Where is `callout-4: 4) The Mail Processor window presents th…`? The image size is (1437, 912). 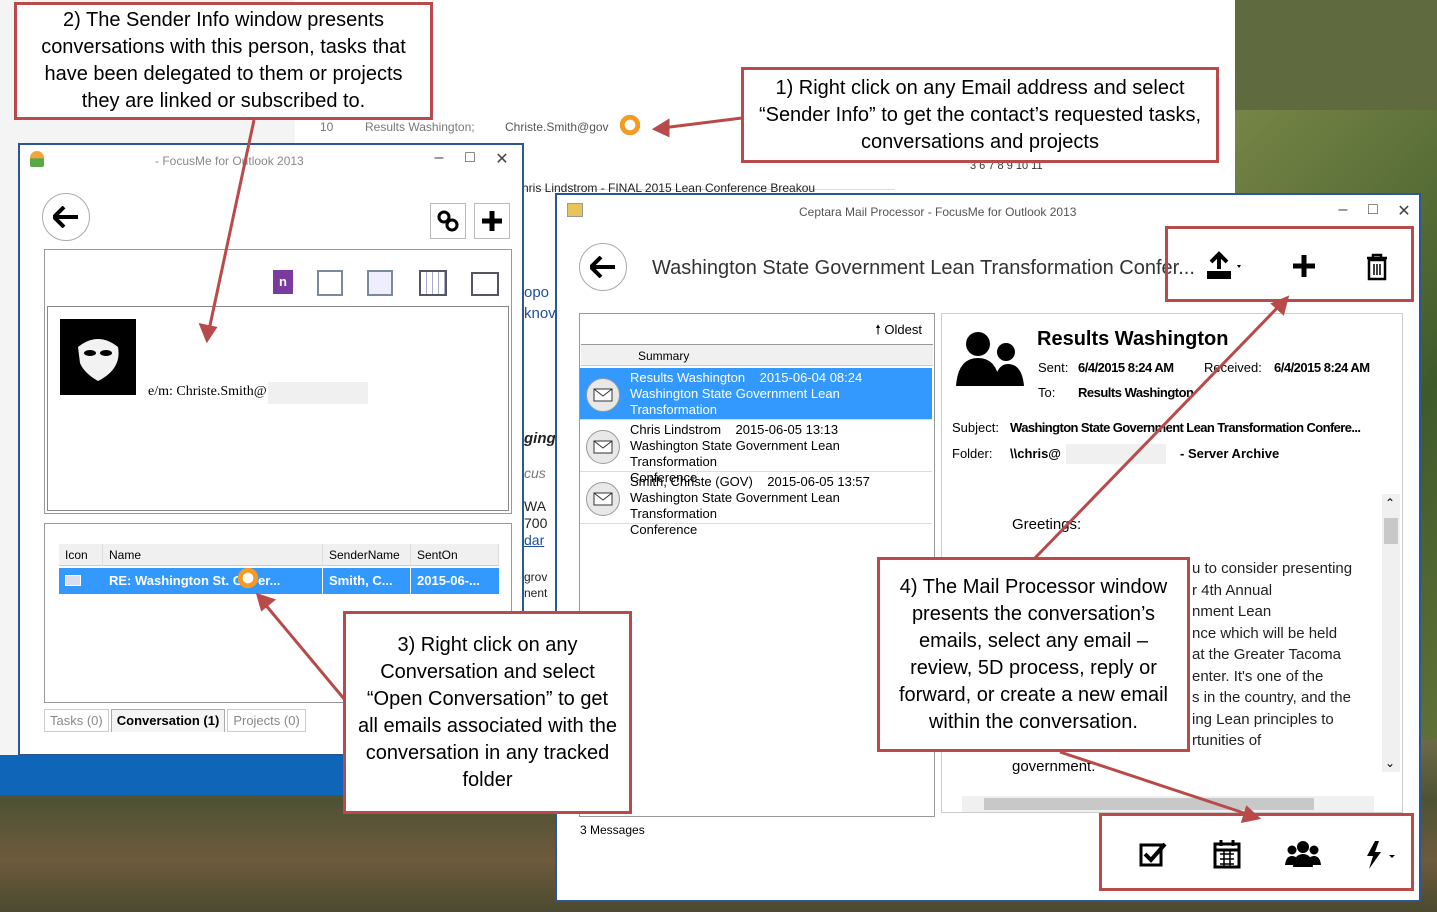 callout-4: 4) The Mail Processor window presents th… is located at coordinates (1033, 654).